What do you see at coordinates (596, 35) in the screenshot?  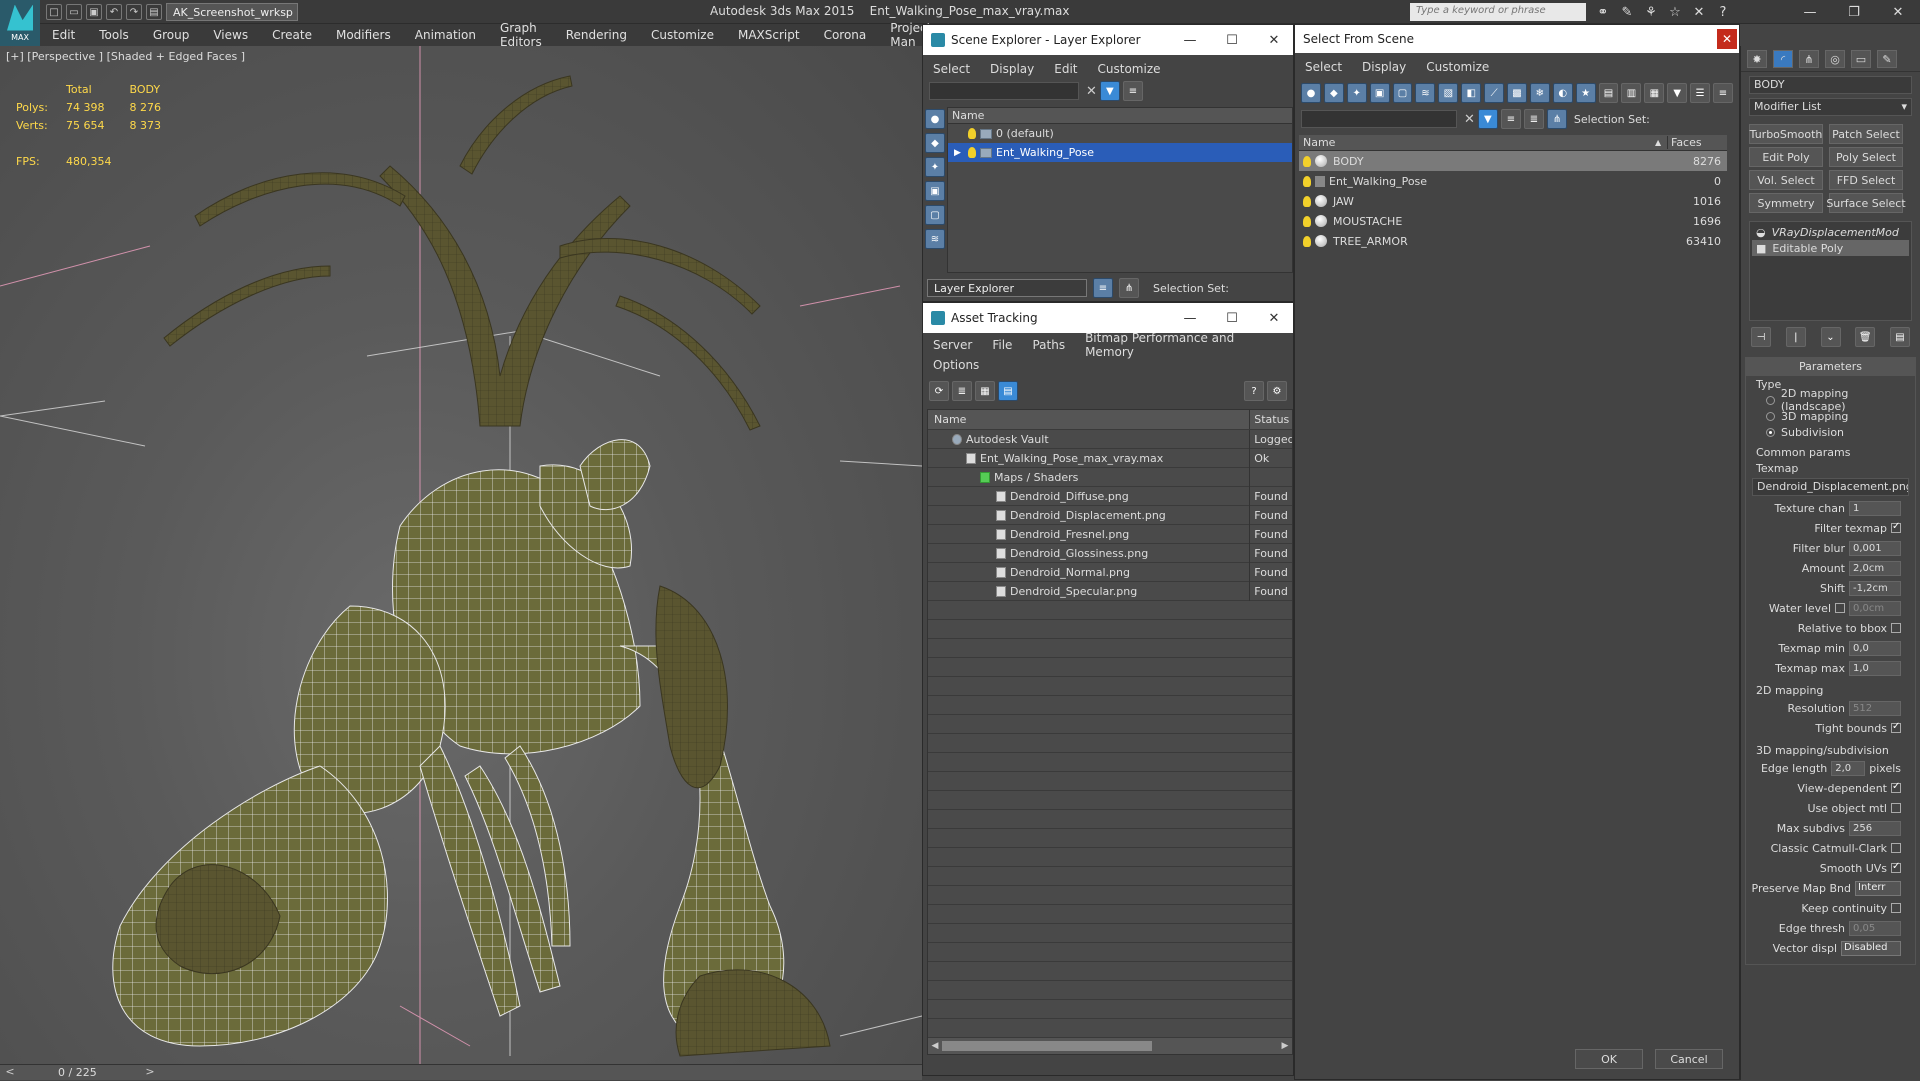 I see `menu-rendering: Rendering` at bounding box center [596, 35].